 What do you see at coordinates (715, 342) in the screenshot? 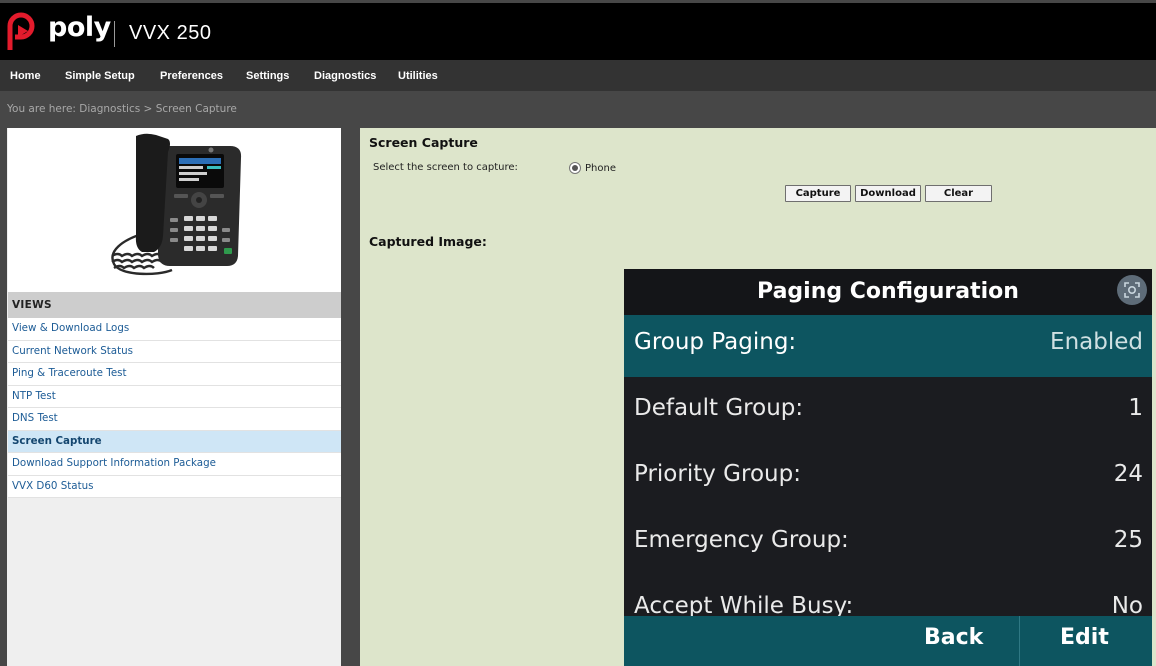
I see `setting-label: Group Paging:` at bounding box center [715, 342].